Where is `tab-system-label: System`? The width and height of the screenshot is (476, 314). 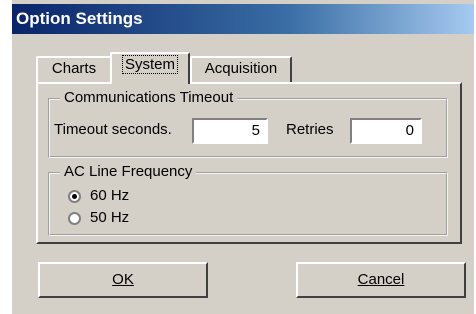
tab-system-label: System is located at coordinates (149, 64).